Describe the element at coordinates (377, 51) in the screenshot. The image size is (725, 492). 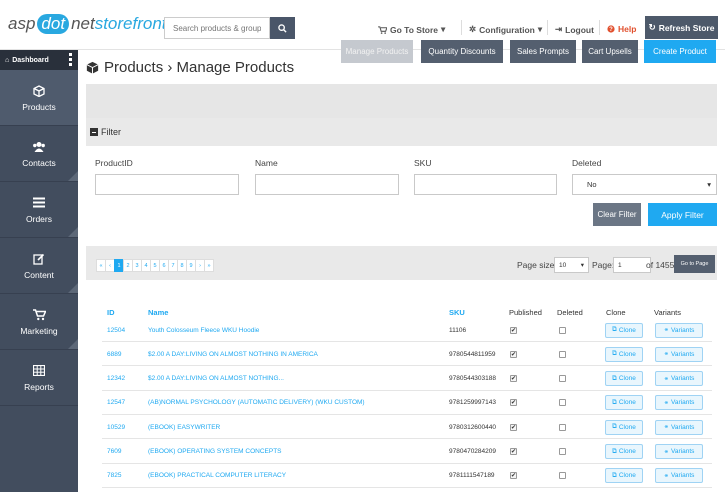
I see `manage-products-button: Manage Products` at that location.